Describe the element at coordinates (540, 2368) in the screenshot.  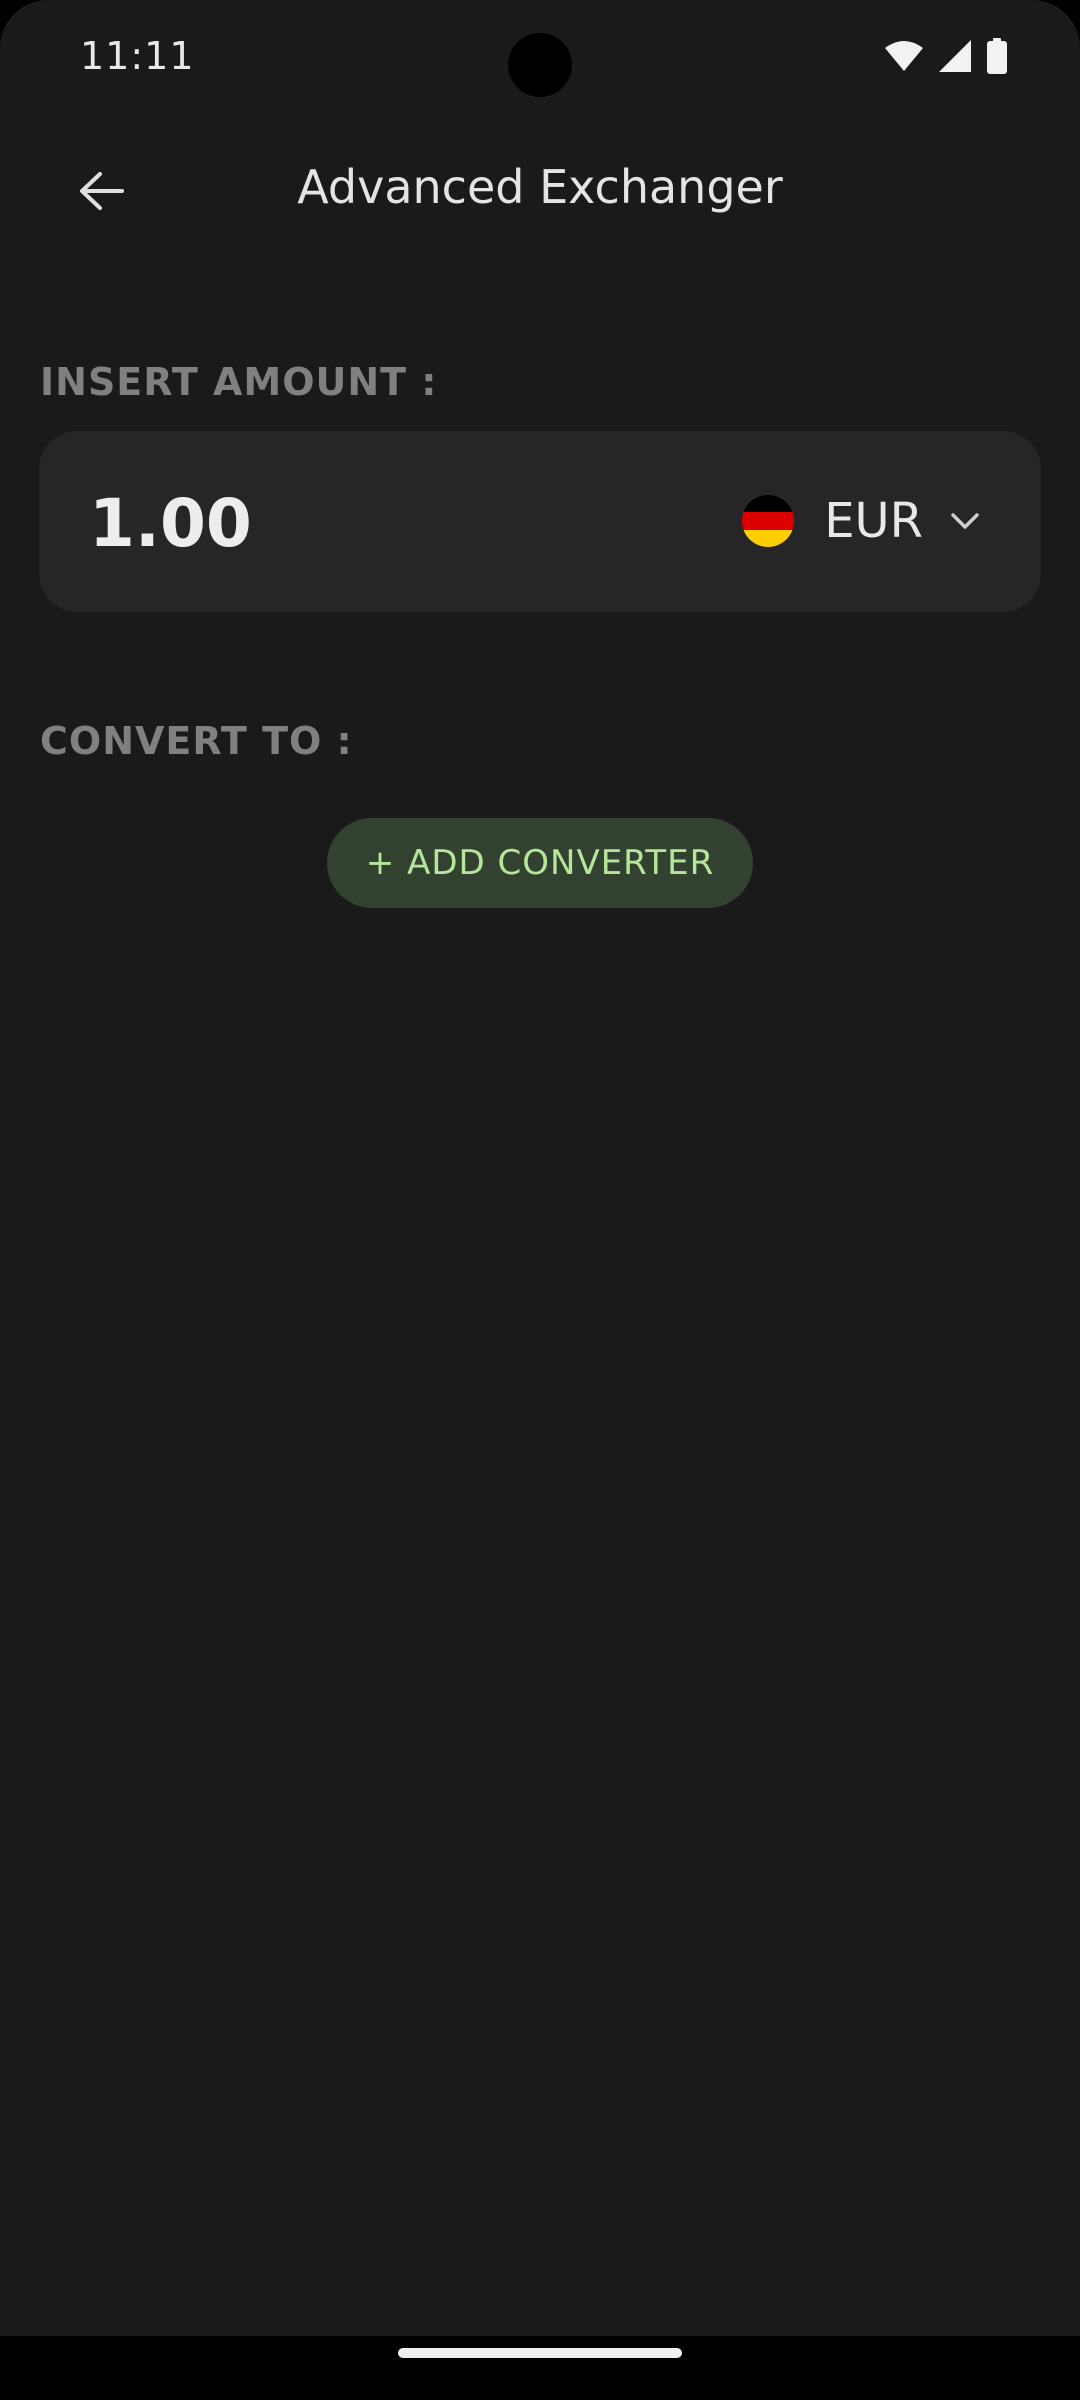
I see `navigation-bar` at that location.